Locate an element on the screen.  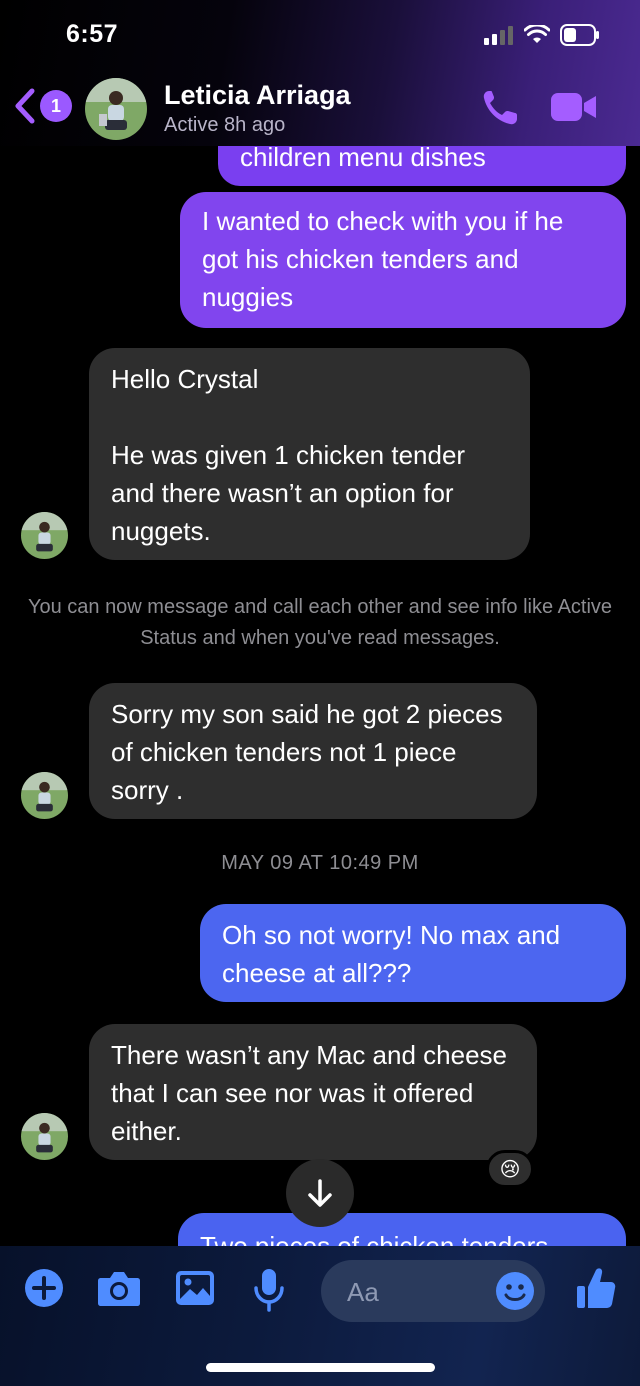
back-button: 1 is located at coordinates (43, 106).